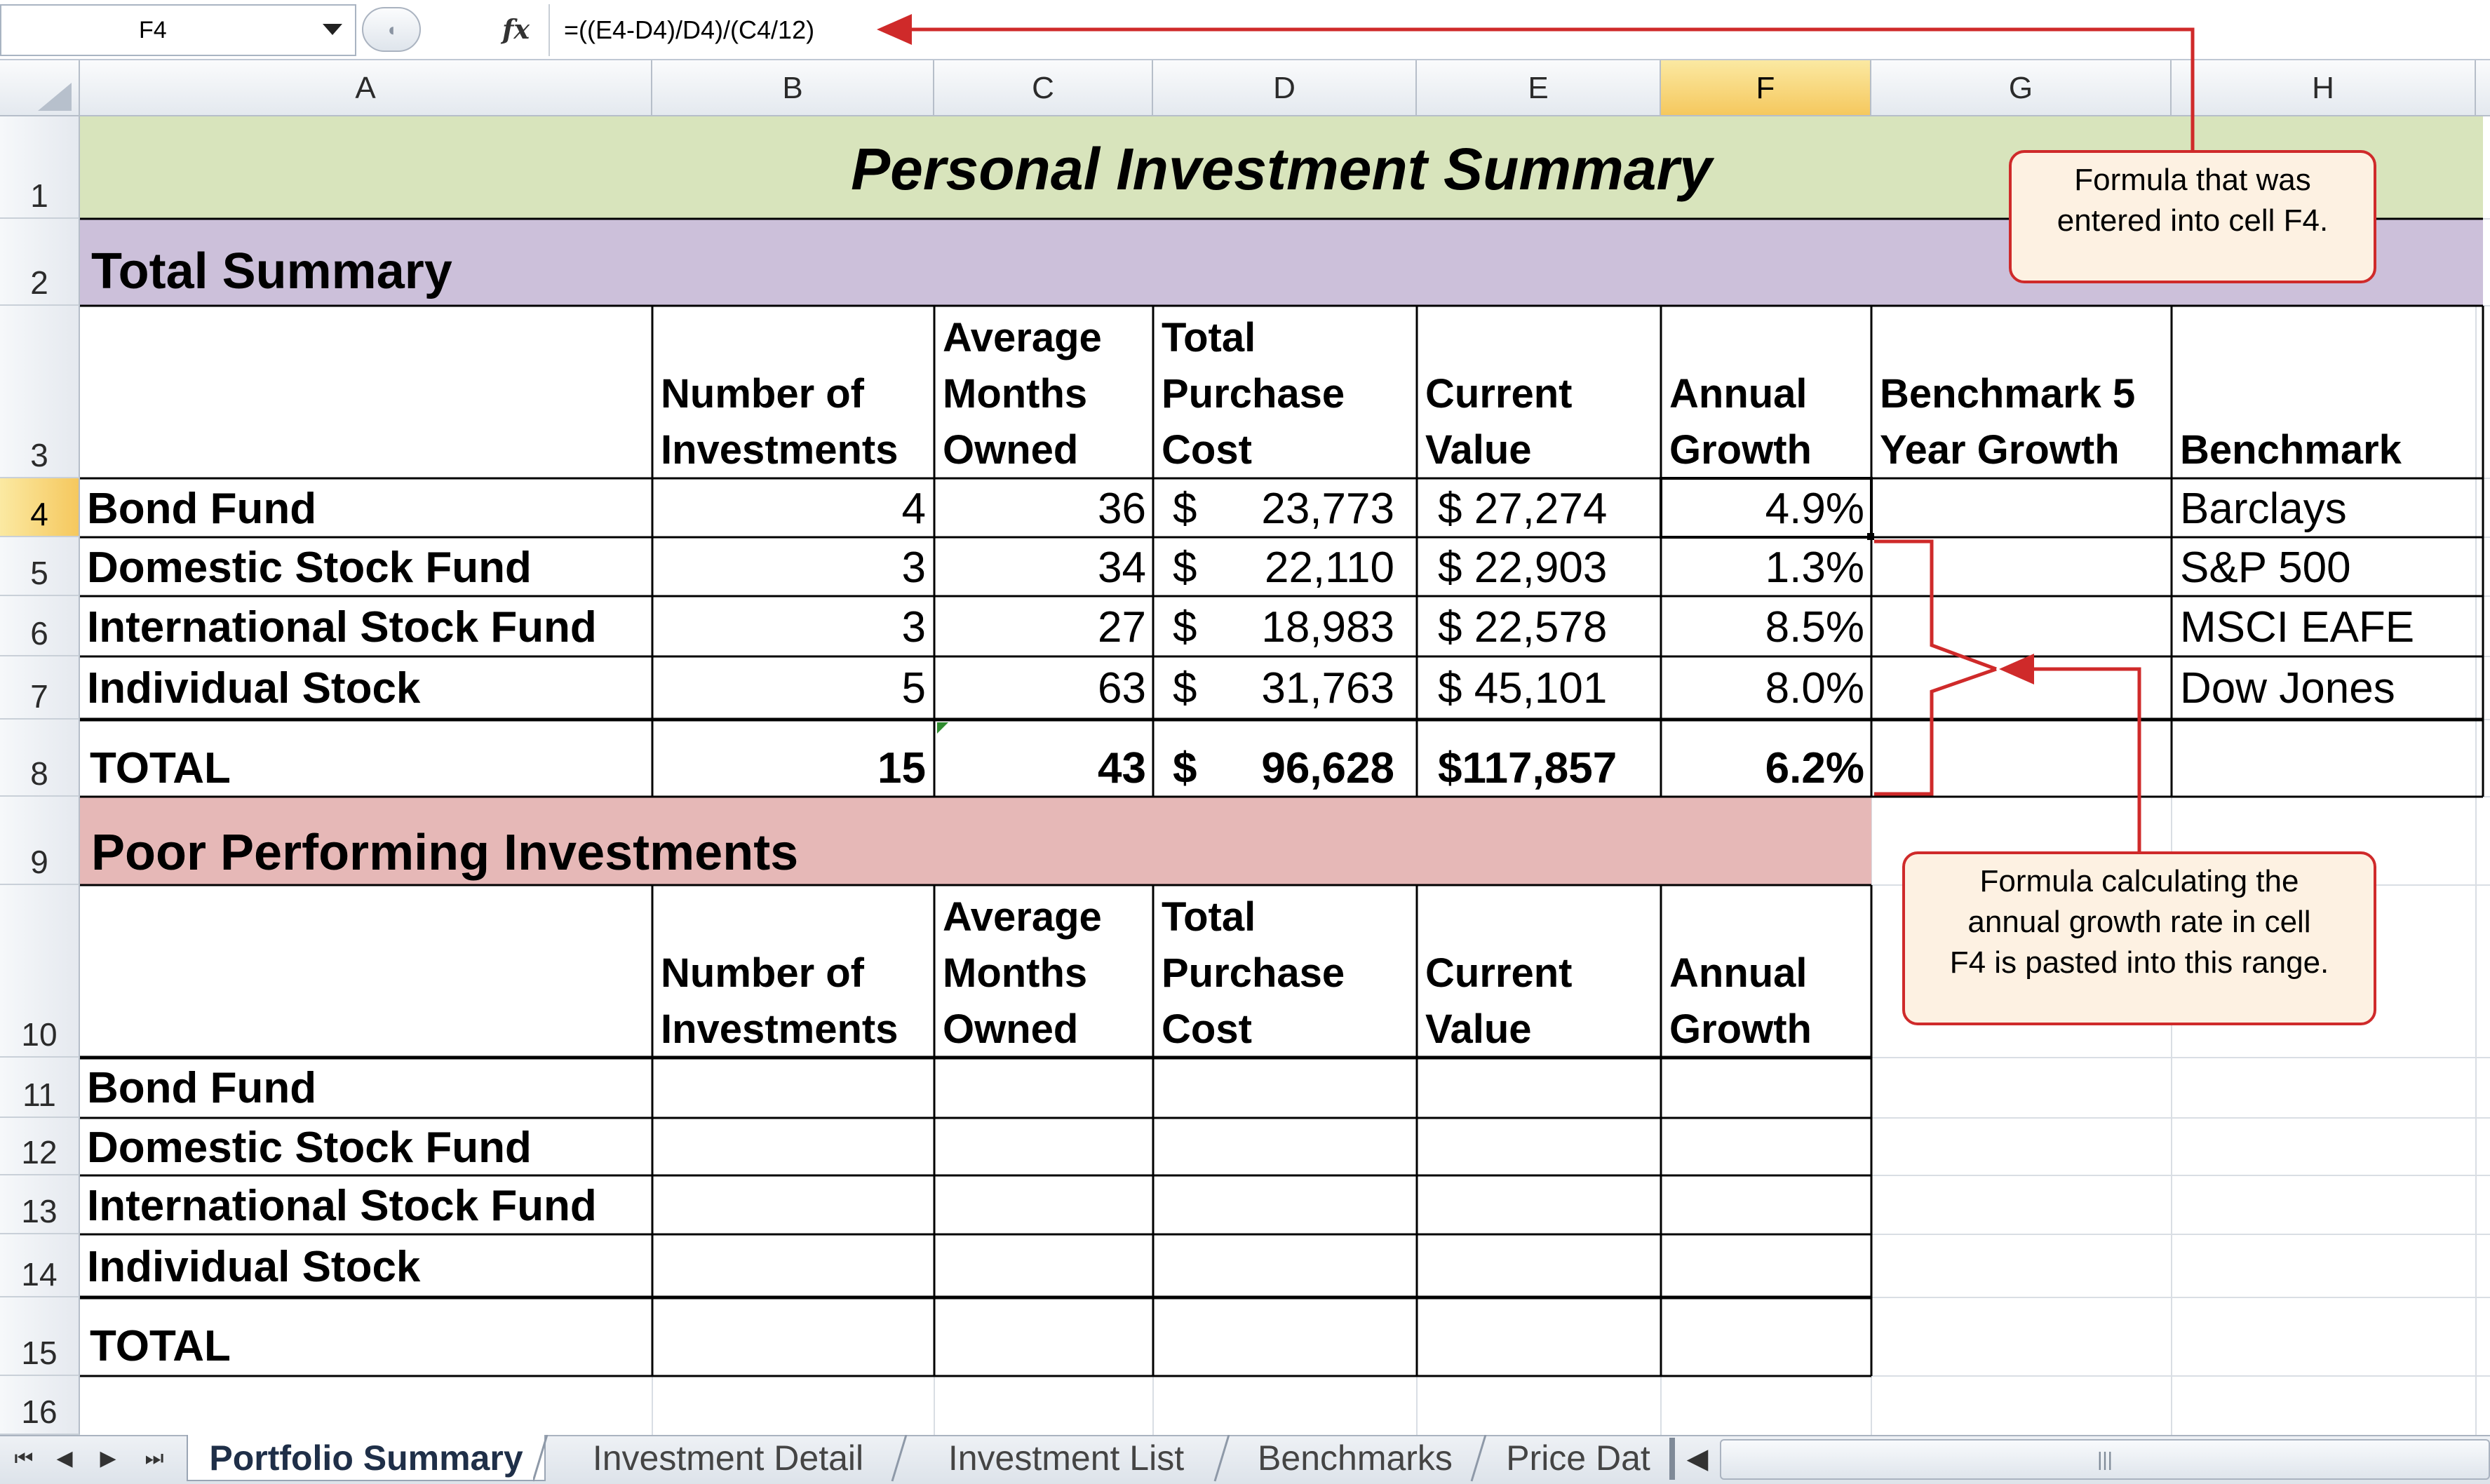 The width and height of the screenshot is (2490, 1484). What do you see at coordinates (894, 29) in the screenshot?
I see `arrowhead-formula` at bounding box center [894, 29].